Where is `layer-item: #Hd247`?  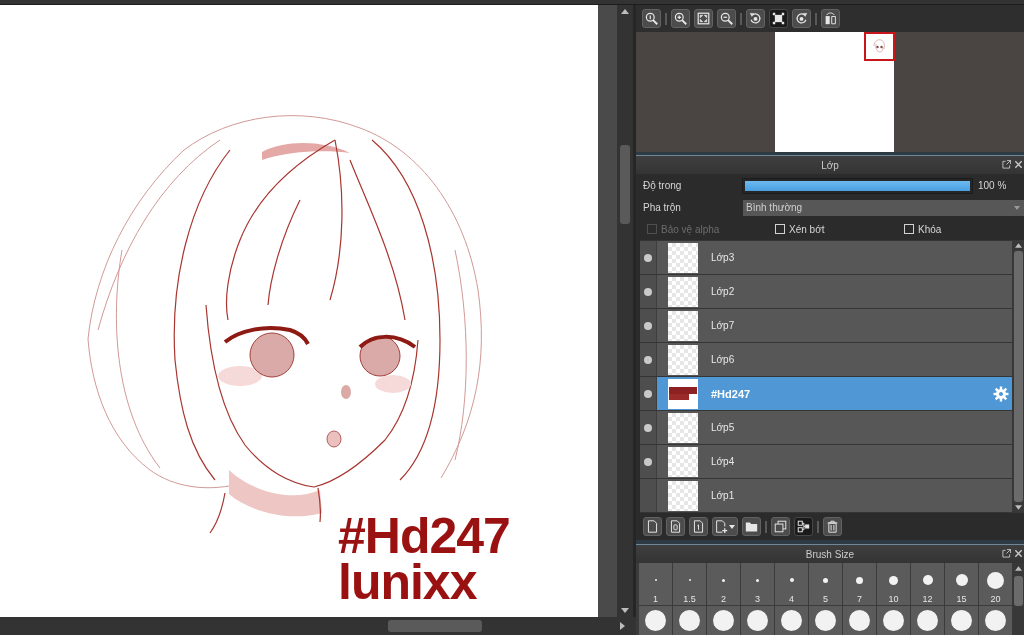
layer-item: #Hd247 is located at coordinates (834, 393).